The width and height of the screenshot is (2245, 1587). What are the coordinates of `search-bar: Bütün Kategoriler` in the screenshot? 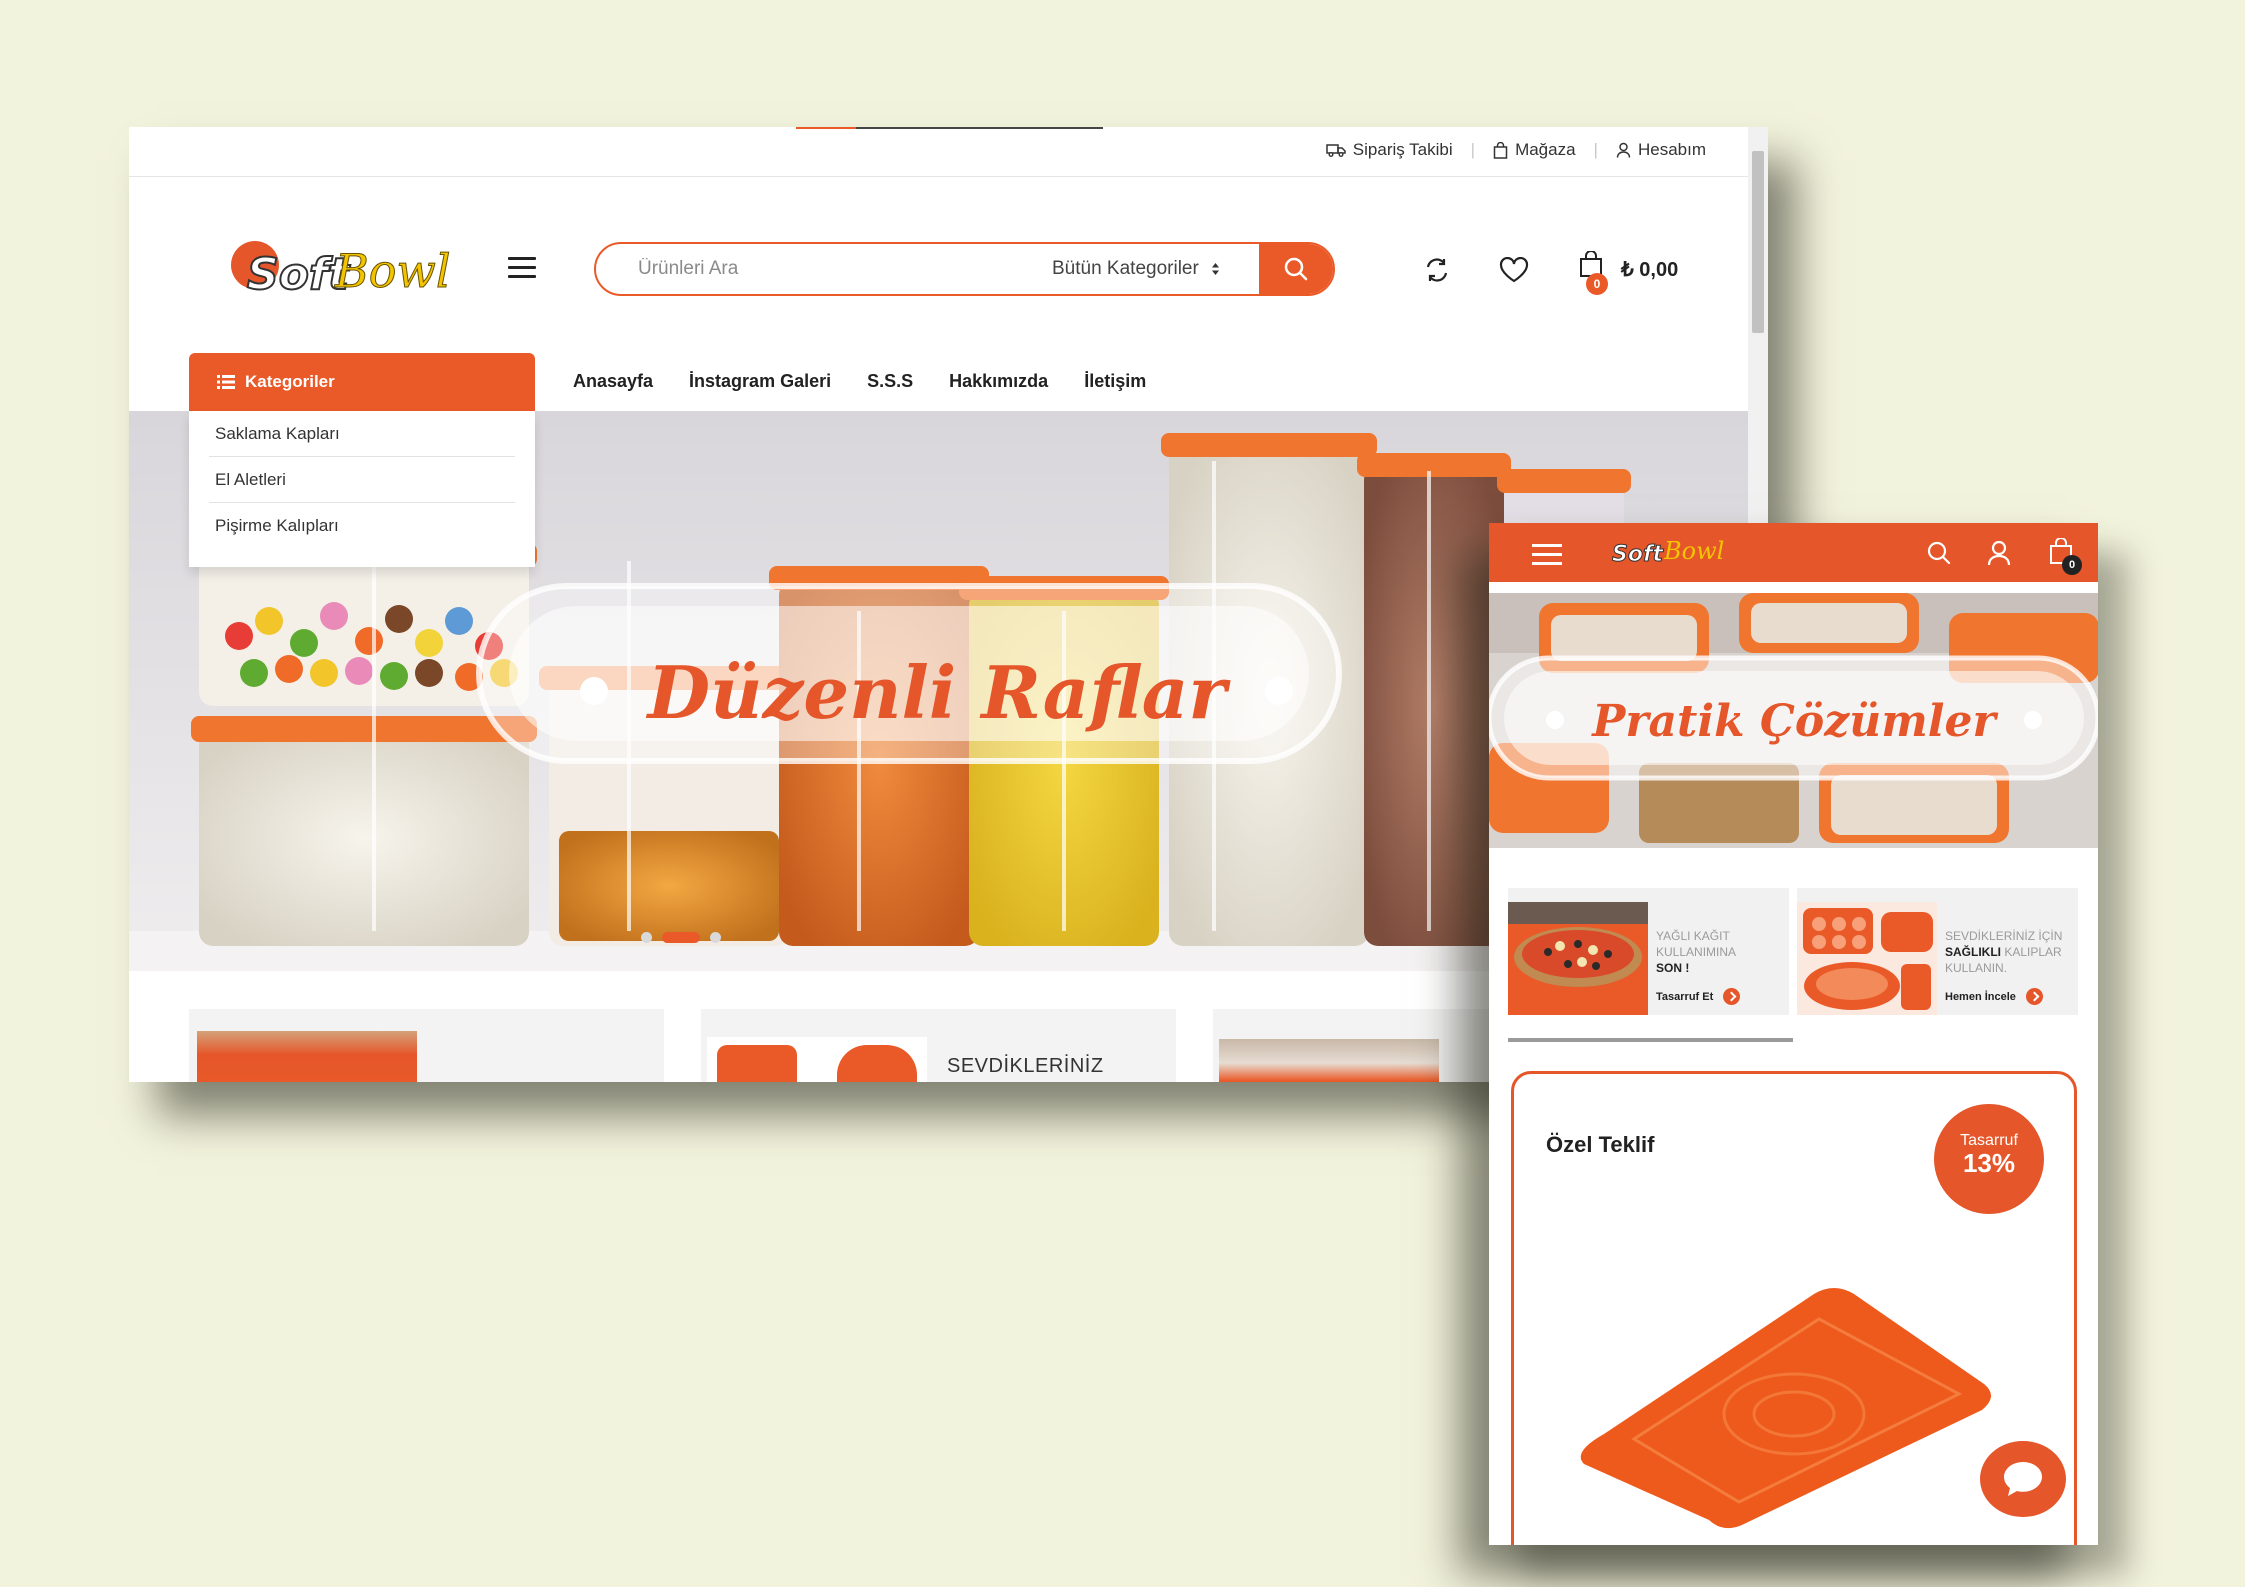 It's located at (964, 269).